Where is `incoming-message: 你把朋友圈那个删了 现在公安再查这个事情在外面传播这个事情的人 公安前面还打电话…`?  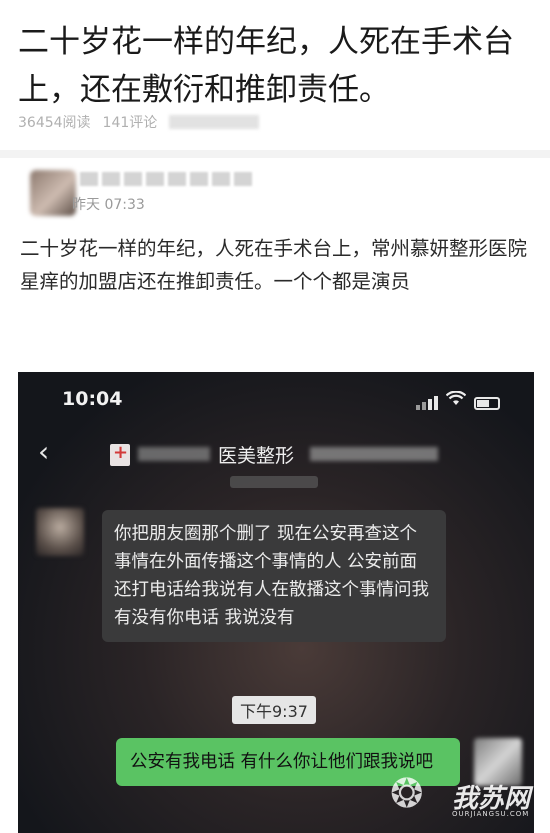 incoming-message: 你把朋友圈那个删了 现在公安再查这个事情在外面传播这个事情的人 公安前面还打电话… is located at coordinates (274, 576).